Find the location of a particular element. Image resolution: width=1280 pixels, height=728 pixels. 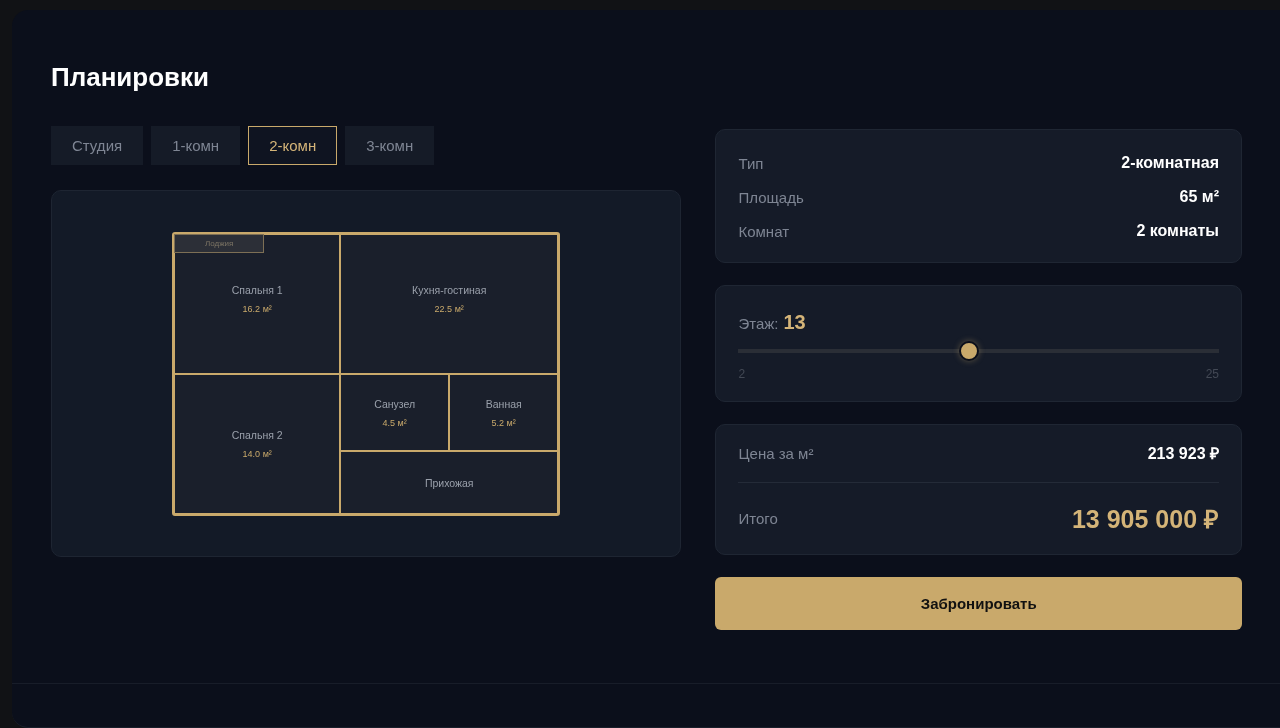

tab: 3-комн is located at coordinates (390, 145).